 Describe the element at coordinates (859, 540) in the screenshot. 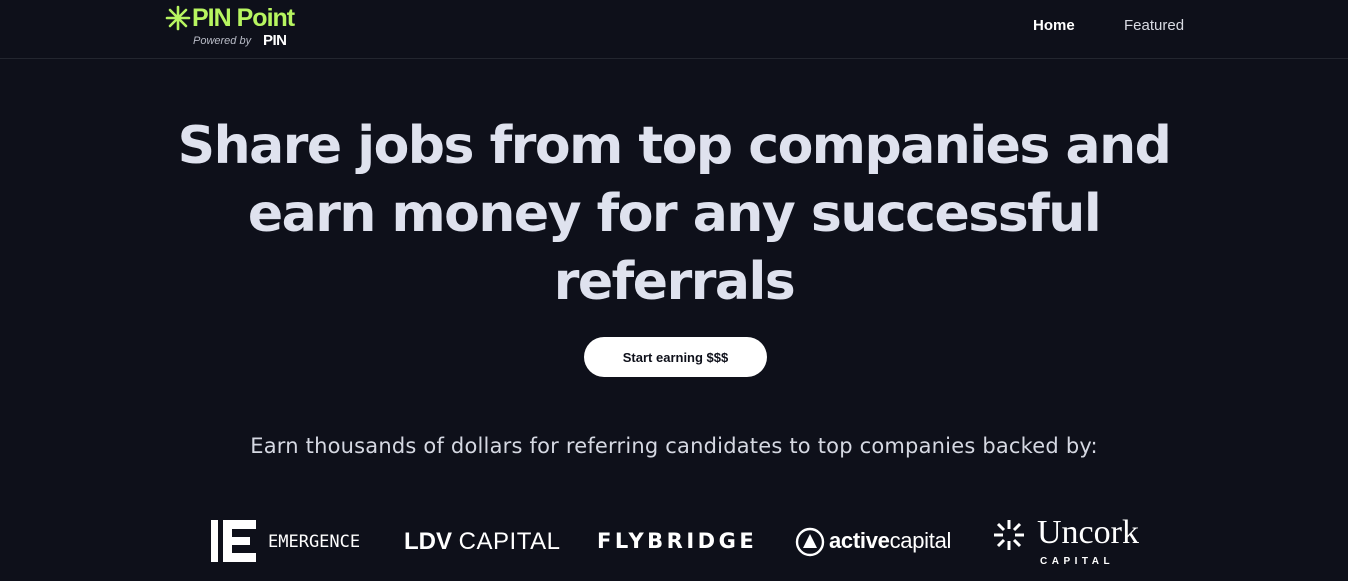

I see `active-wordmark-bold: active` at that location.